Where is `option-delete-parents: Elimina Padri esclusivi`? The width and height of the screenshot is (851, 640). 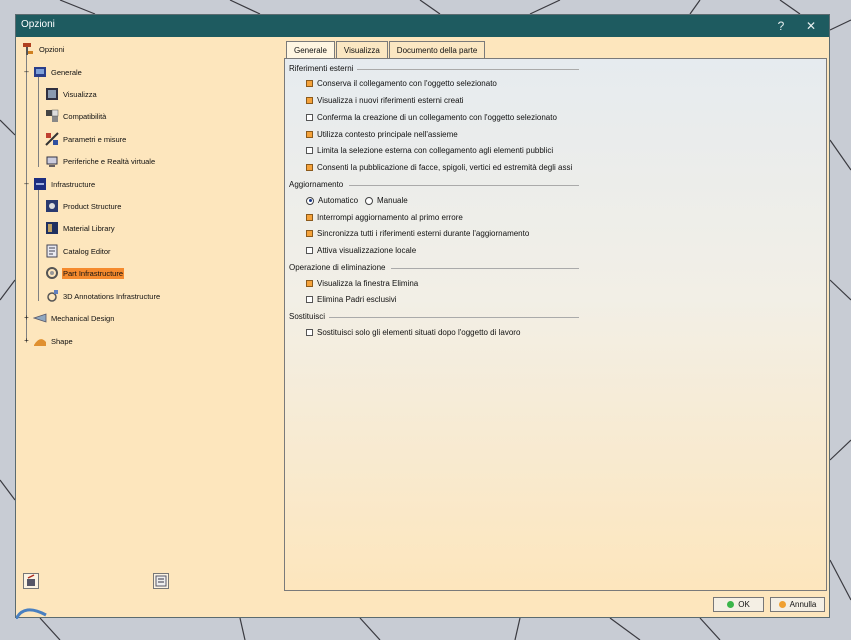 option-delete-parents: Elimina Padri esclusivi is located at coordinates (351, 299).